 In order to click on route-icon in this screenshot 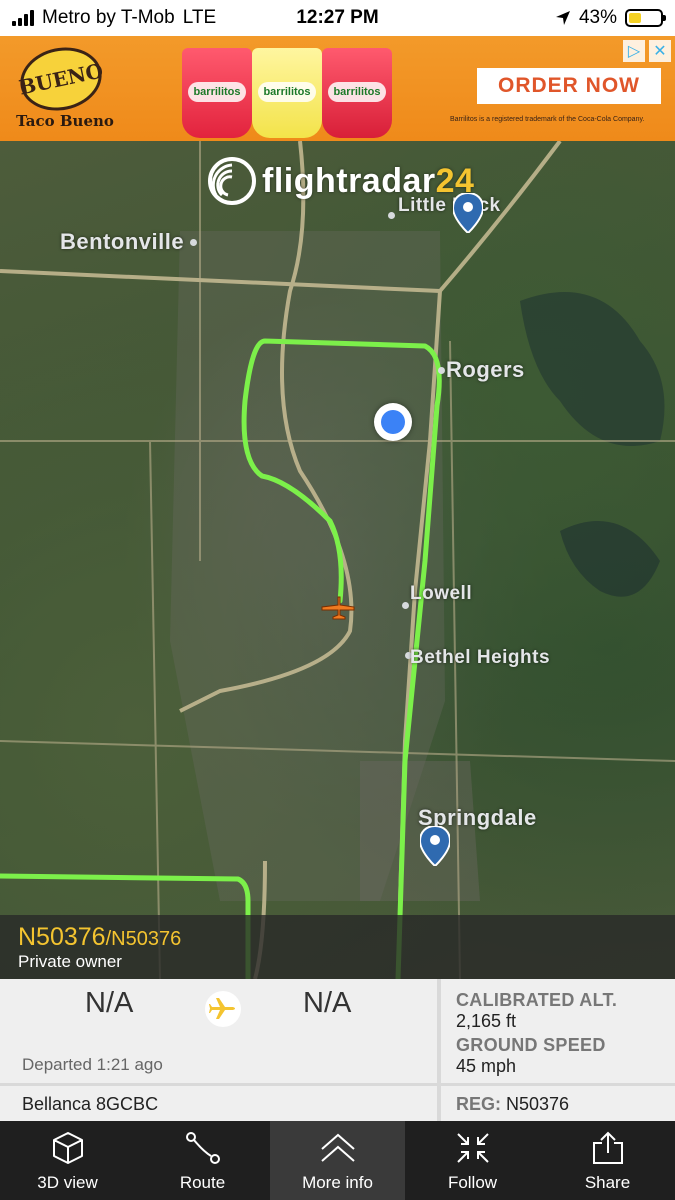, I will do `click(202, 1148)`.